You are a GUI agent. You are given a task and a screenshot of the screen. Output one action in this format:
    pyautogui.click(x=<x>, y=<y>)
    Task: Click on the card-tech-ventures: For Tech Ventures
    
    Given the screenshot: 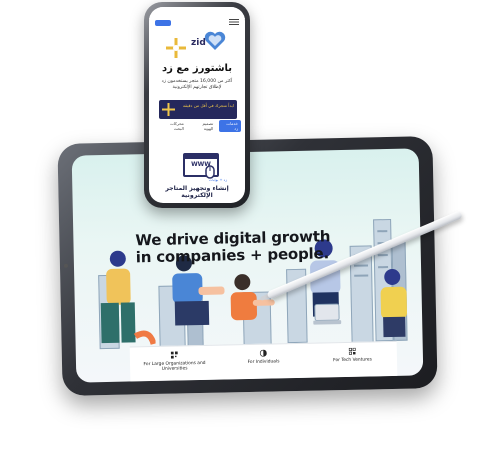 What is the action you would take?
    pyautogui.click(x=353, y=360)
    